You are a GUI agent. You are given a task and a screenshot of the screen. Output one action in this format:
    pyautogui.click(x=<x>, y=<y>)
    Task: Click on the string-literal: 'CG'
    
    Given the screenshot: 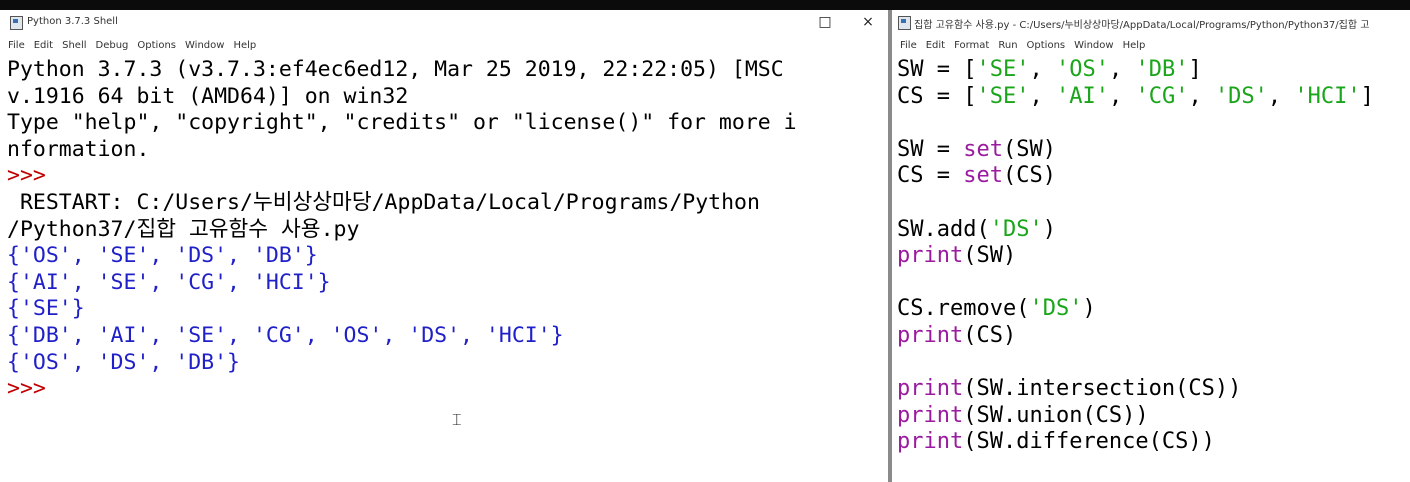 What is the action you would take?
    pyautogui.click(x=1162, y=96)
    